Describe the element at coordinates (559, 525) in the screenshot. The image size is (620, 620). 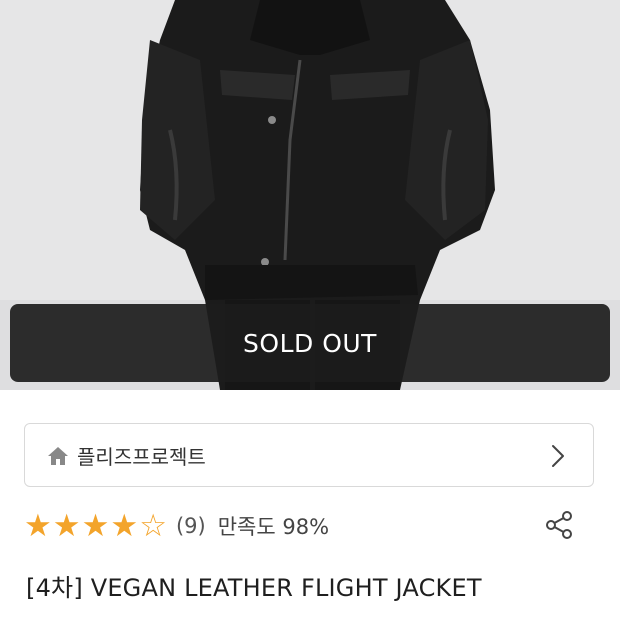
I see `share-icon` at that location.